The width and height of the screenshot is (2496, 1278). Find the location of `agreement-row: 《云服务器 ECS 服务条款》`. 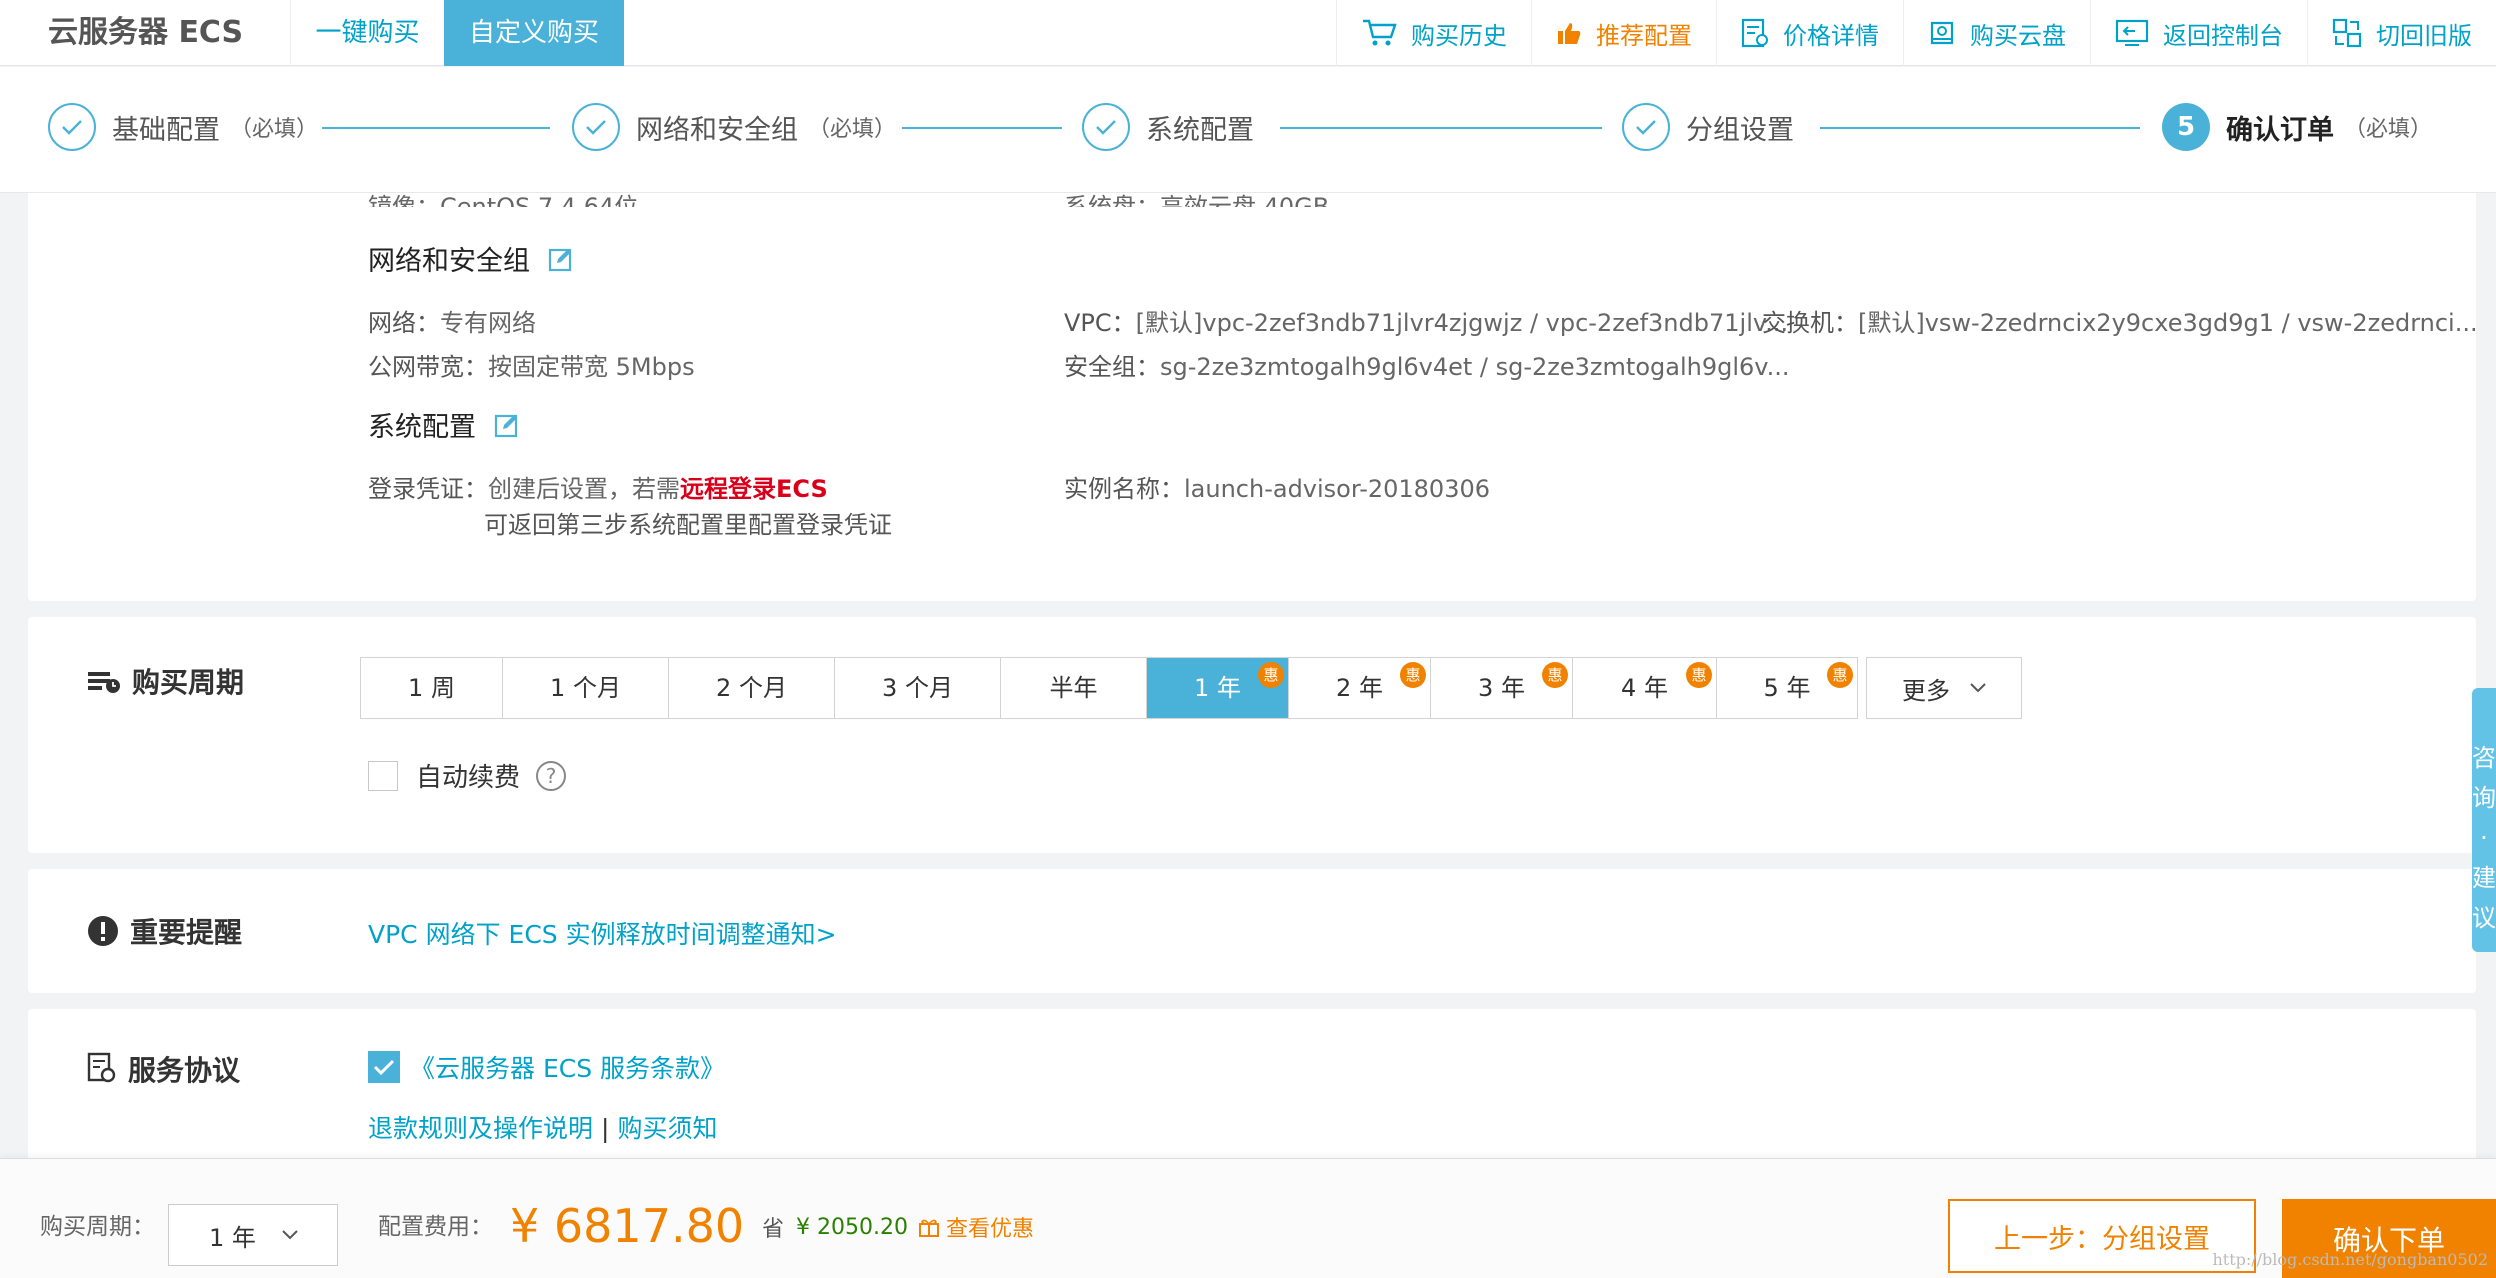

agreement-row: 《云服务器 ECS 服务条款》 is located at coordinates (546, 1067).